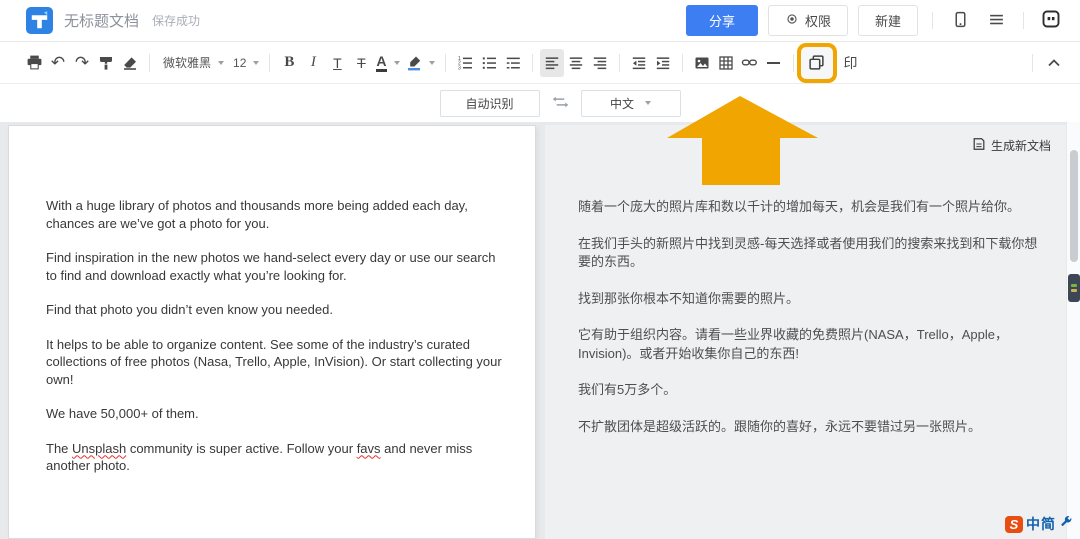 This screenshot has height=539, width=1080. I want to click on new-document-button: 新建, so click(887, 20).